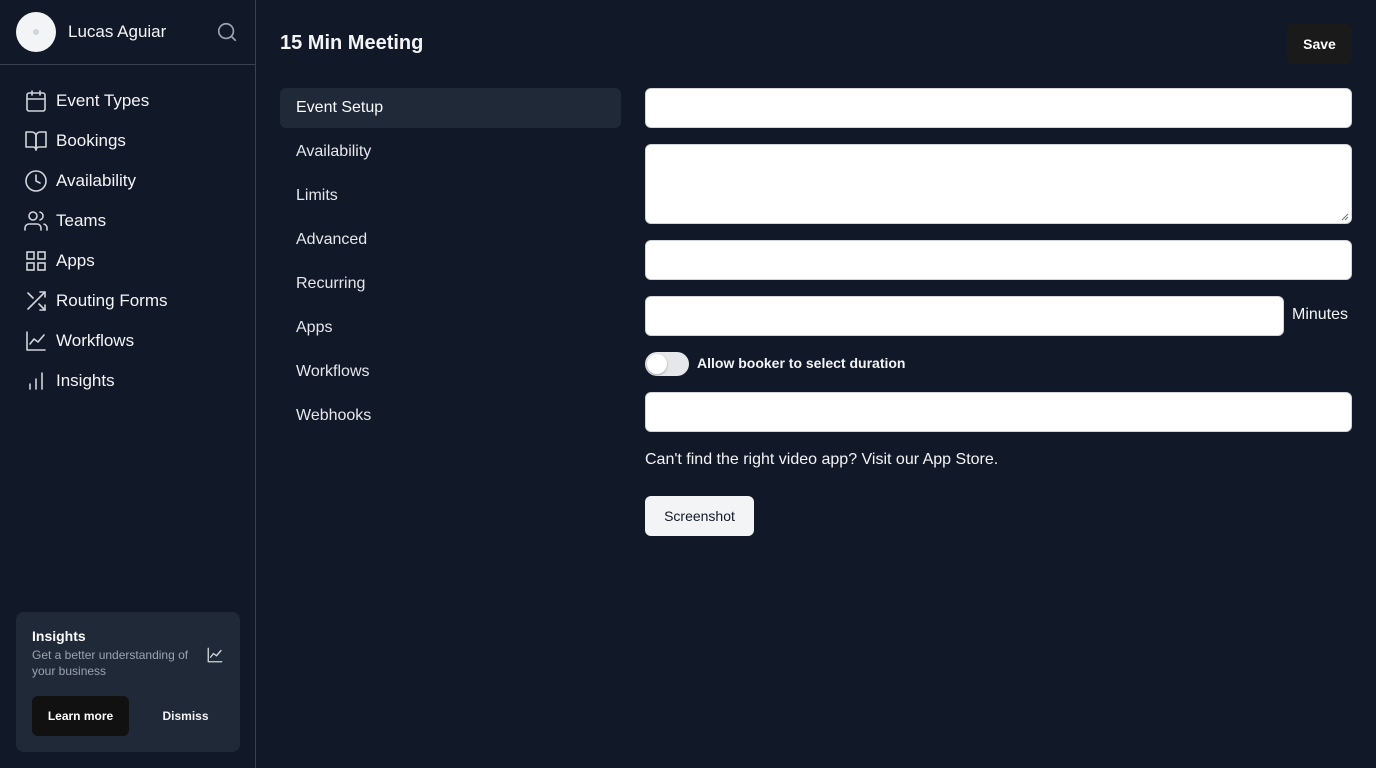 The image size is (1376, 768). Describe the element at coordinates (59, 636) in the screenshot. I see `insights-card-title: Insights` at that location.